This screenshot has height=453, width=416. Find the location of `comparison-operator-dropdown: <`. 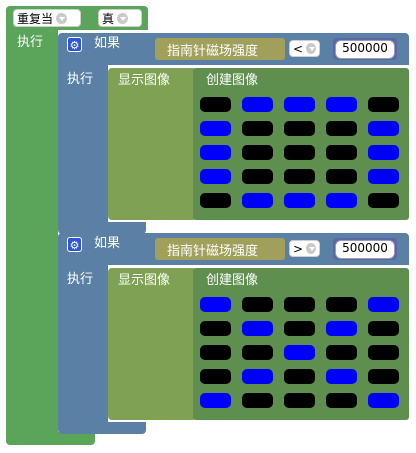

comparison-operator-dropdown: < is located at coordinates (304, 48).